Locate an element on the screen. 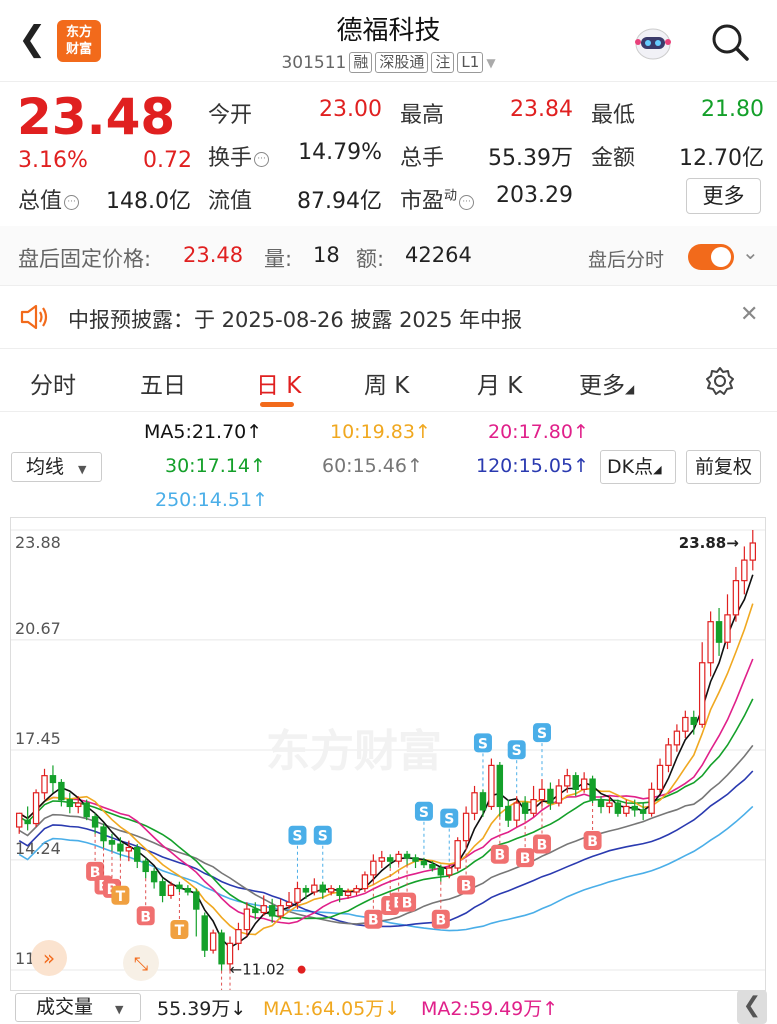 The height and width of the screenshot is (1024, 777). zoom-icon: ⤡ is located at coordinates (141, 964).